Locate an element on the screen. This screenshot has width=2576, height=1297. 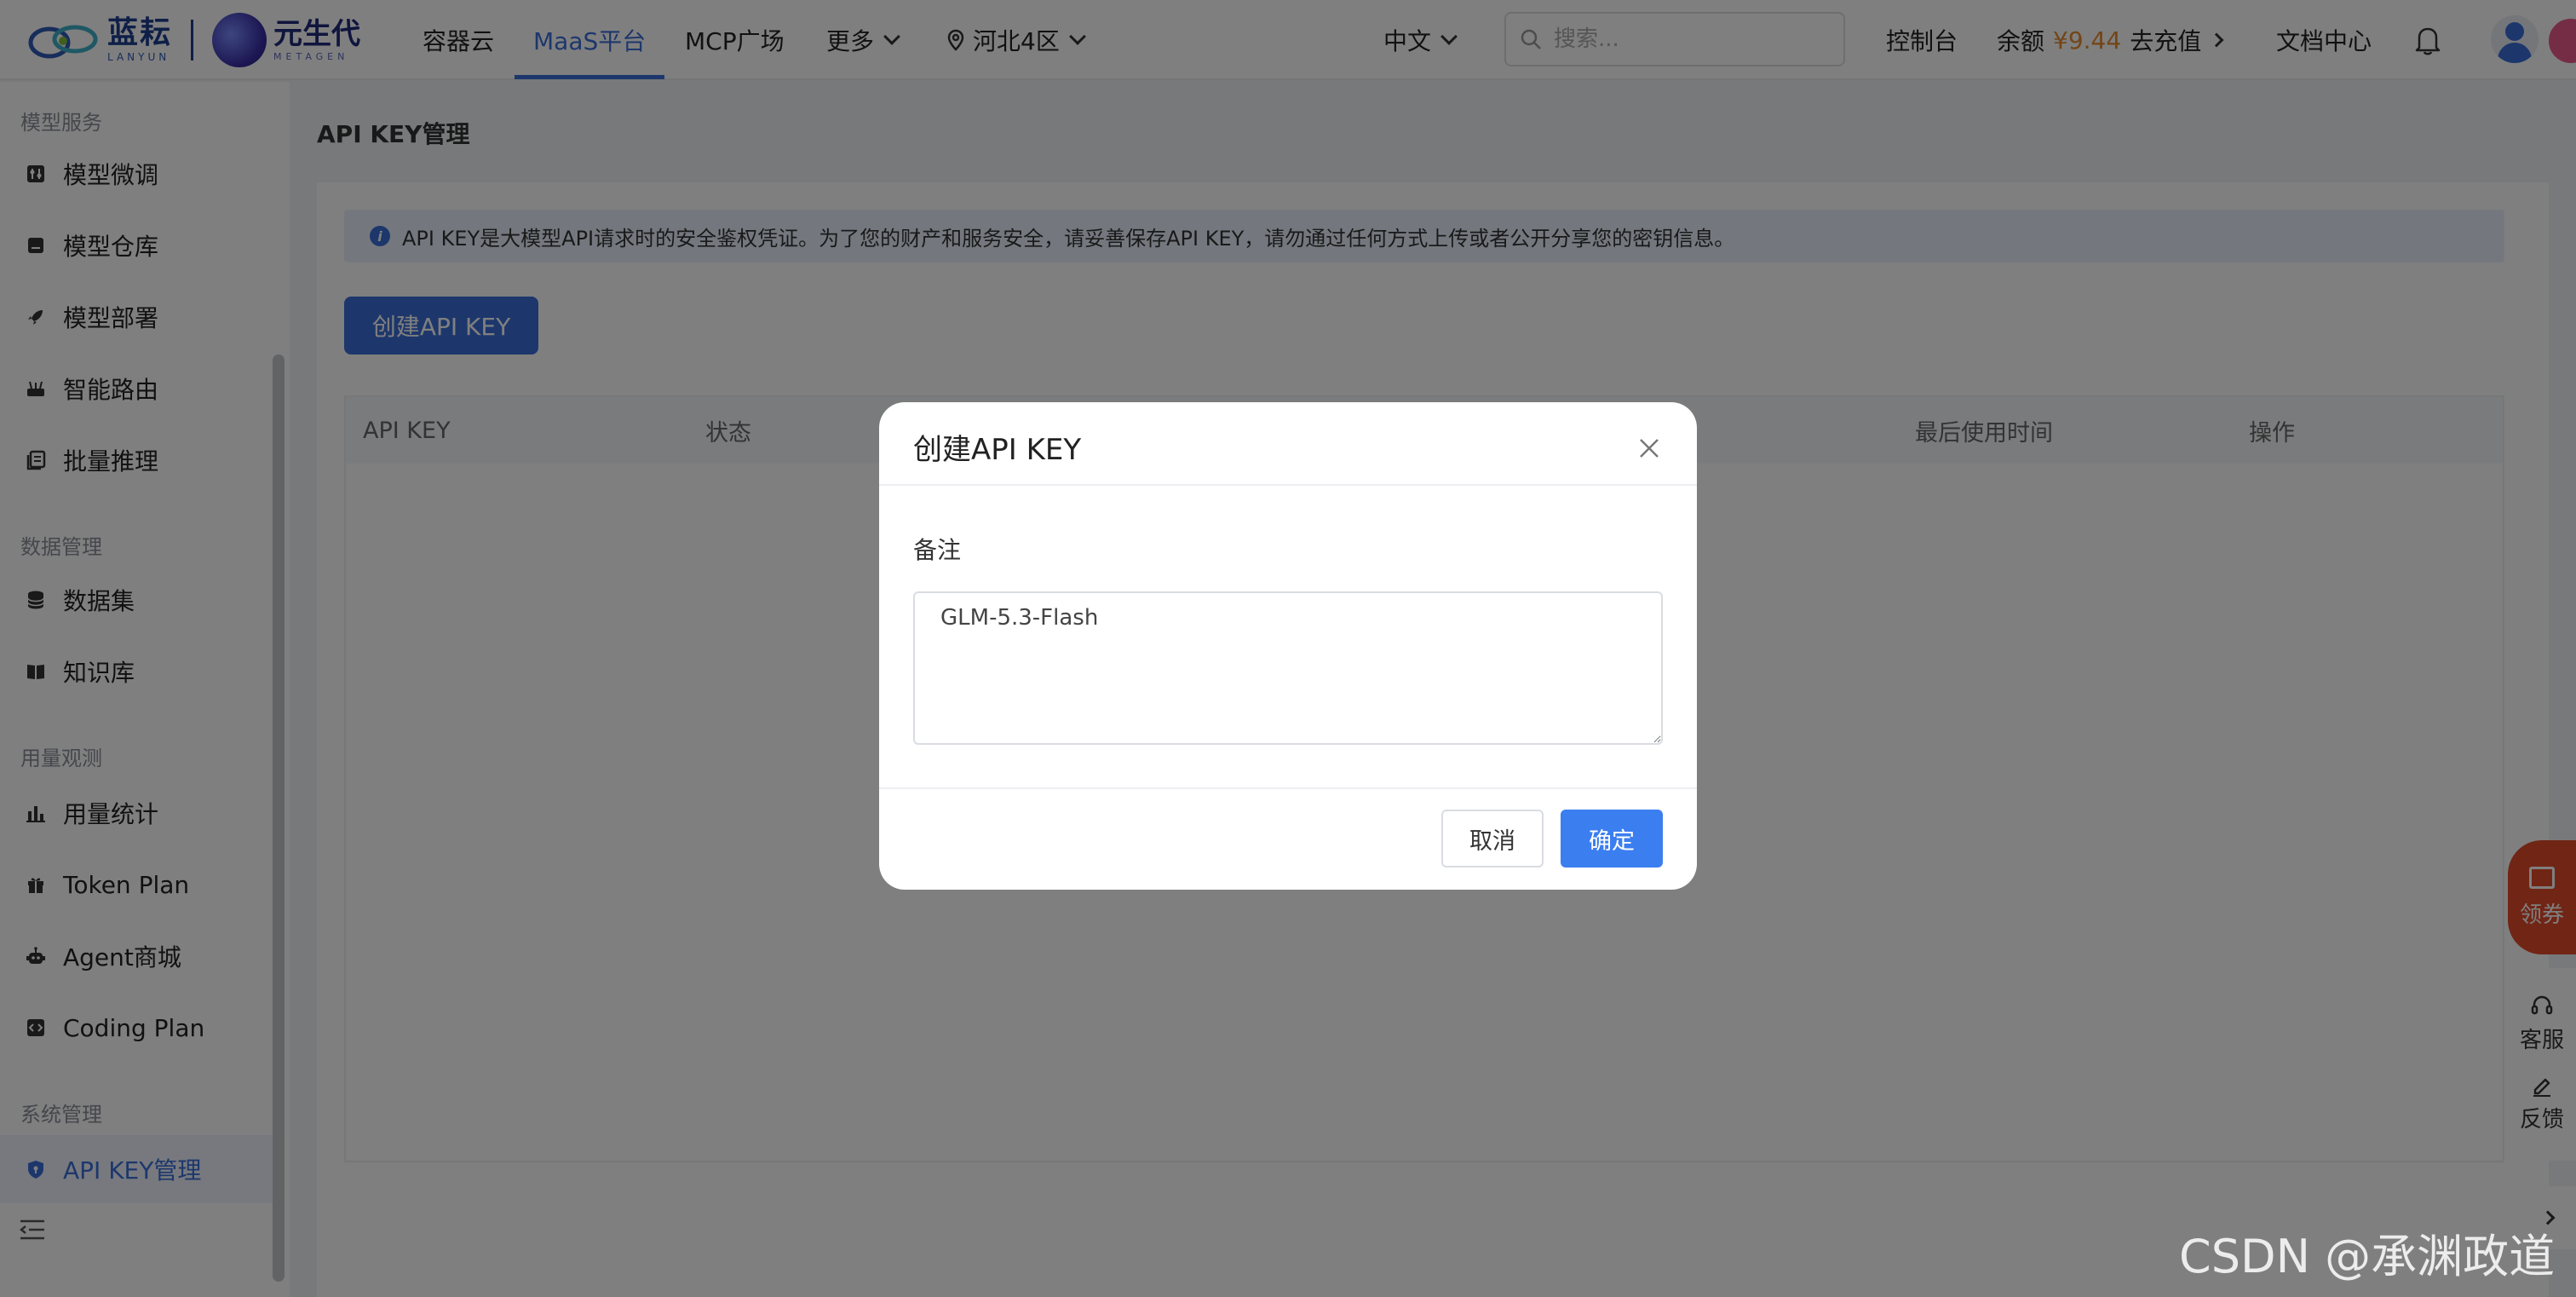
dialog-footer-divider is located at coordinates (1288, 788).